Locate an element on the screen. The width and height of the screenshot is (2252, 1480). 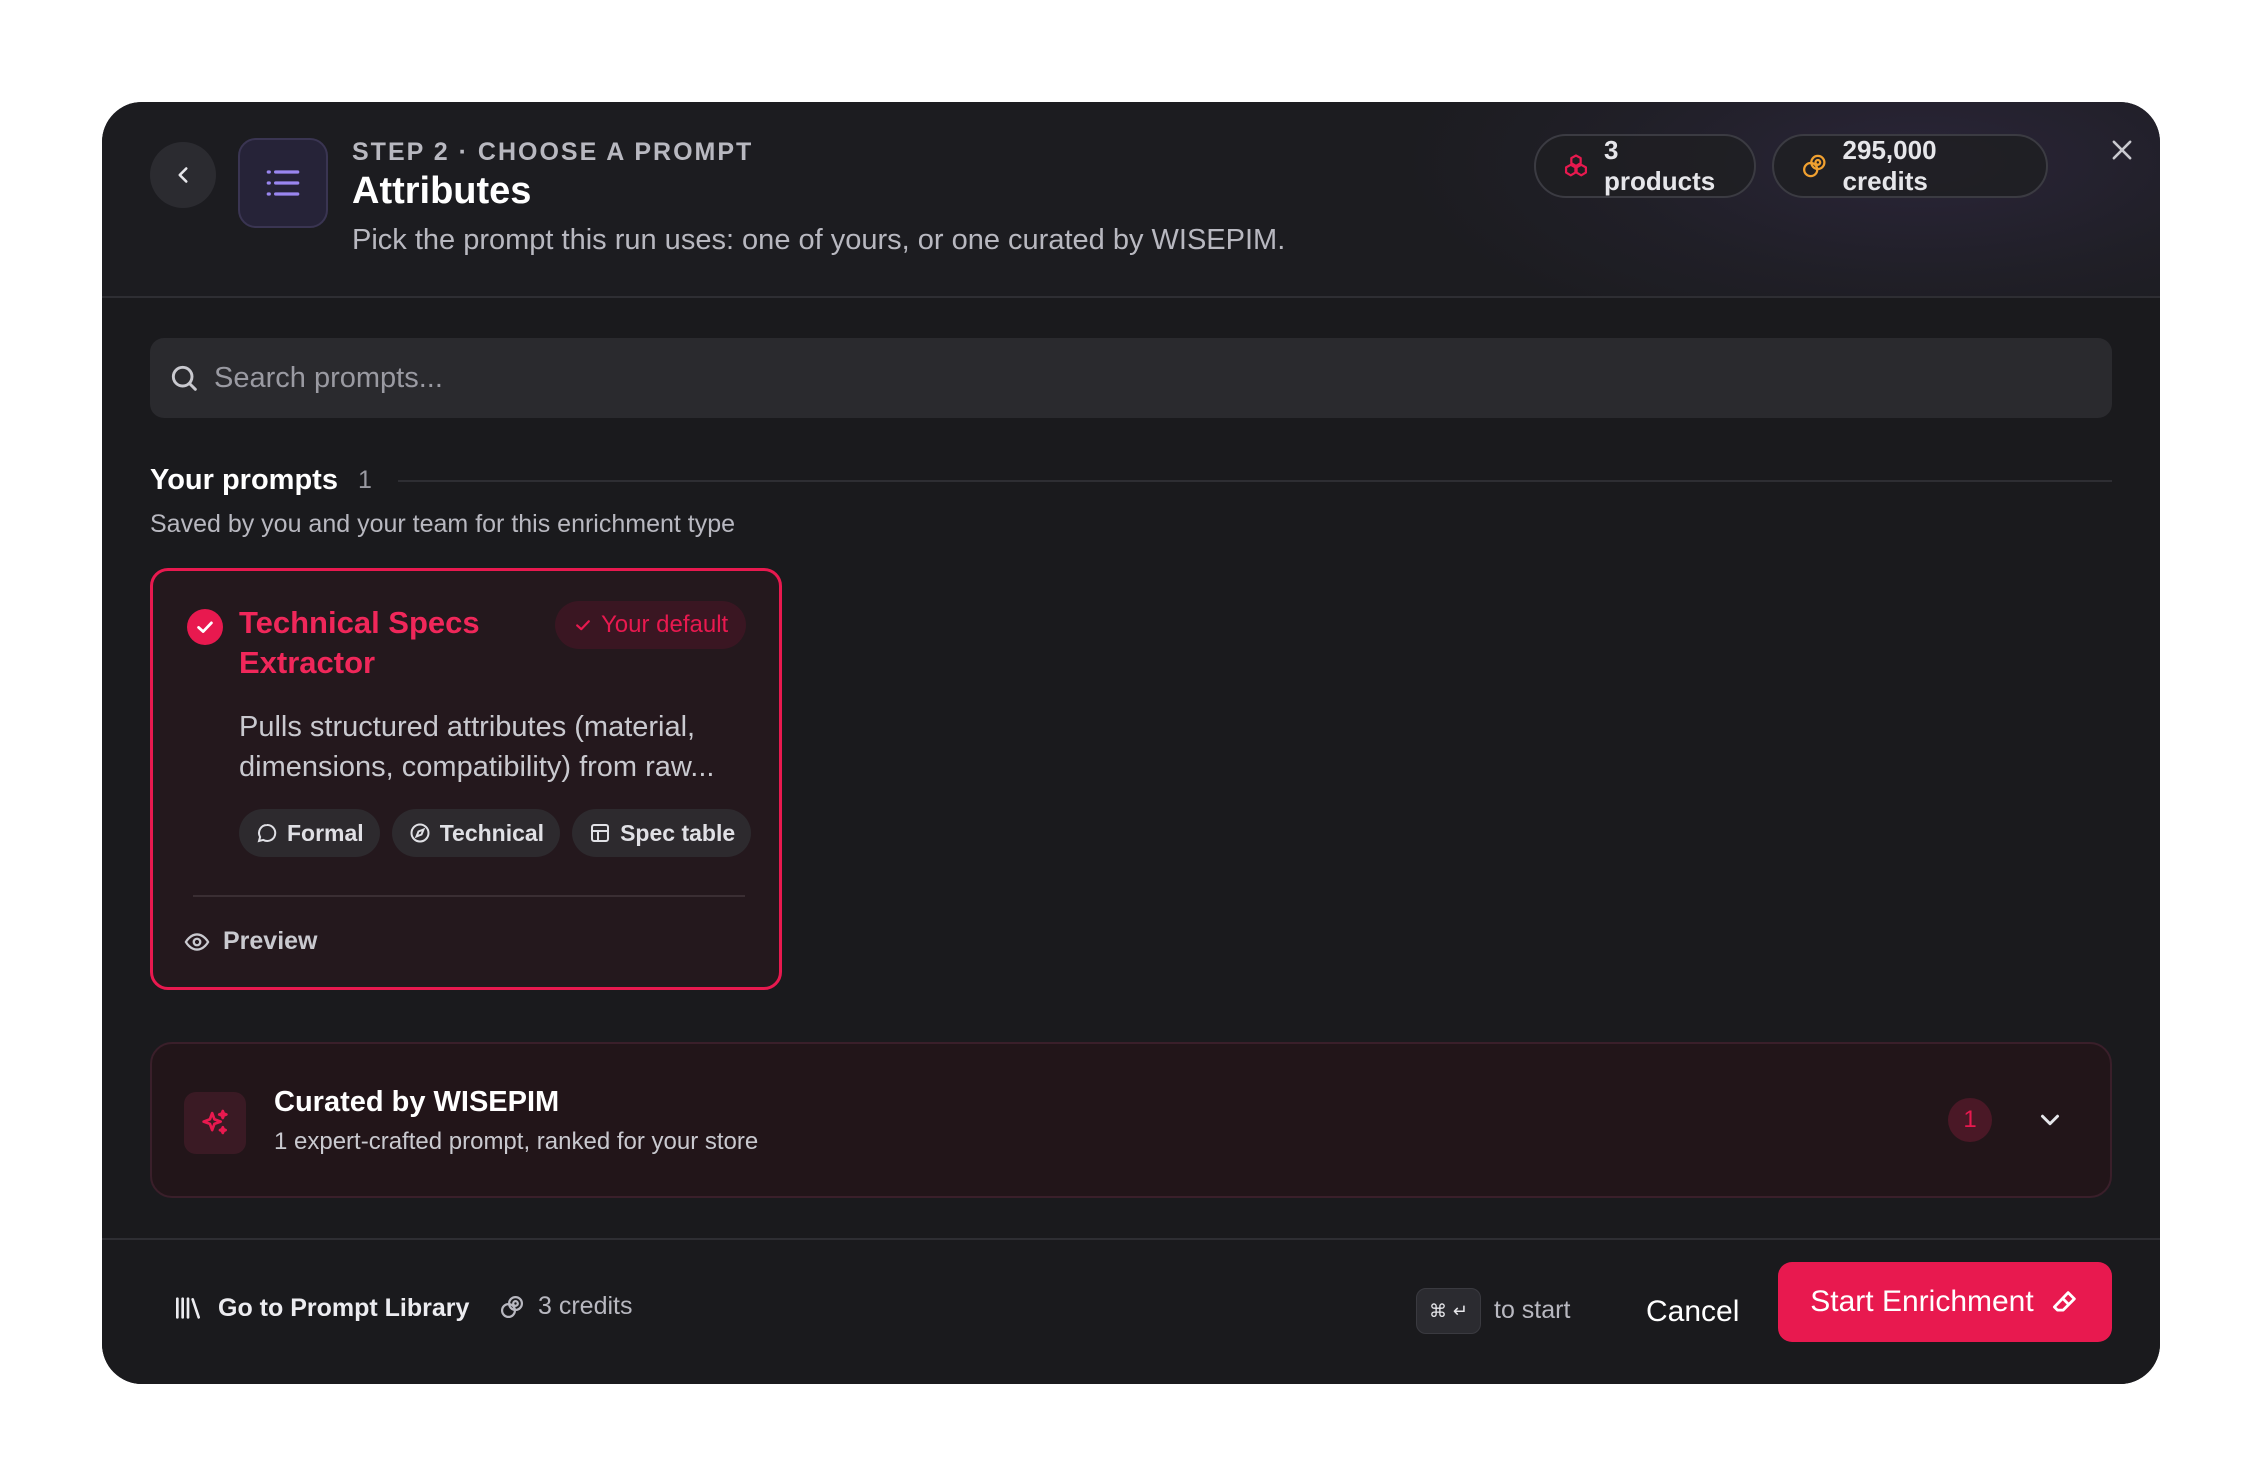
run-cost: 3 credits is located at coordinates (565, 1306).